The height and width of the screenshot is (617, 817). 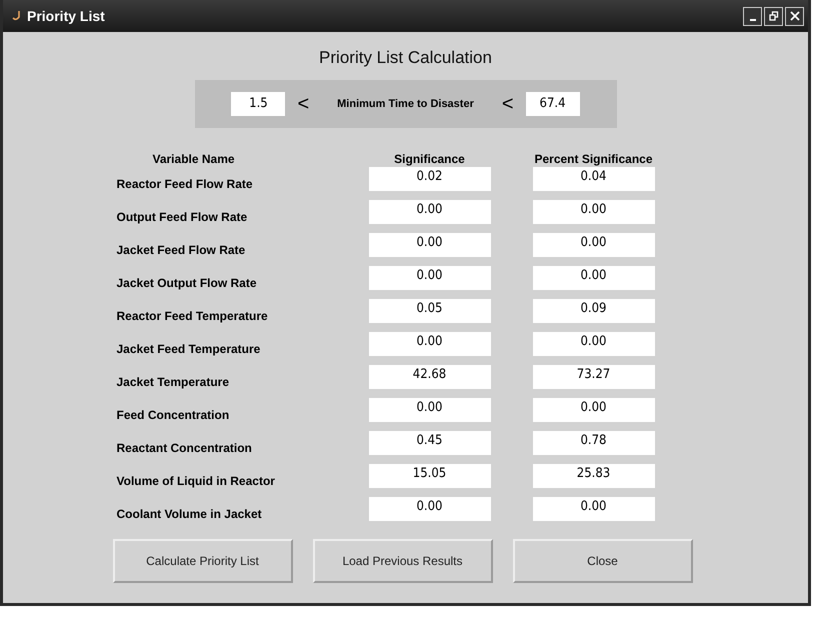 What do you see at coordinates (184, 447) in the screenshot?
I see `variable-label: Reactant Concentration` at bounding box center [184, 447].